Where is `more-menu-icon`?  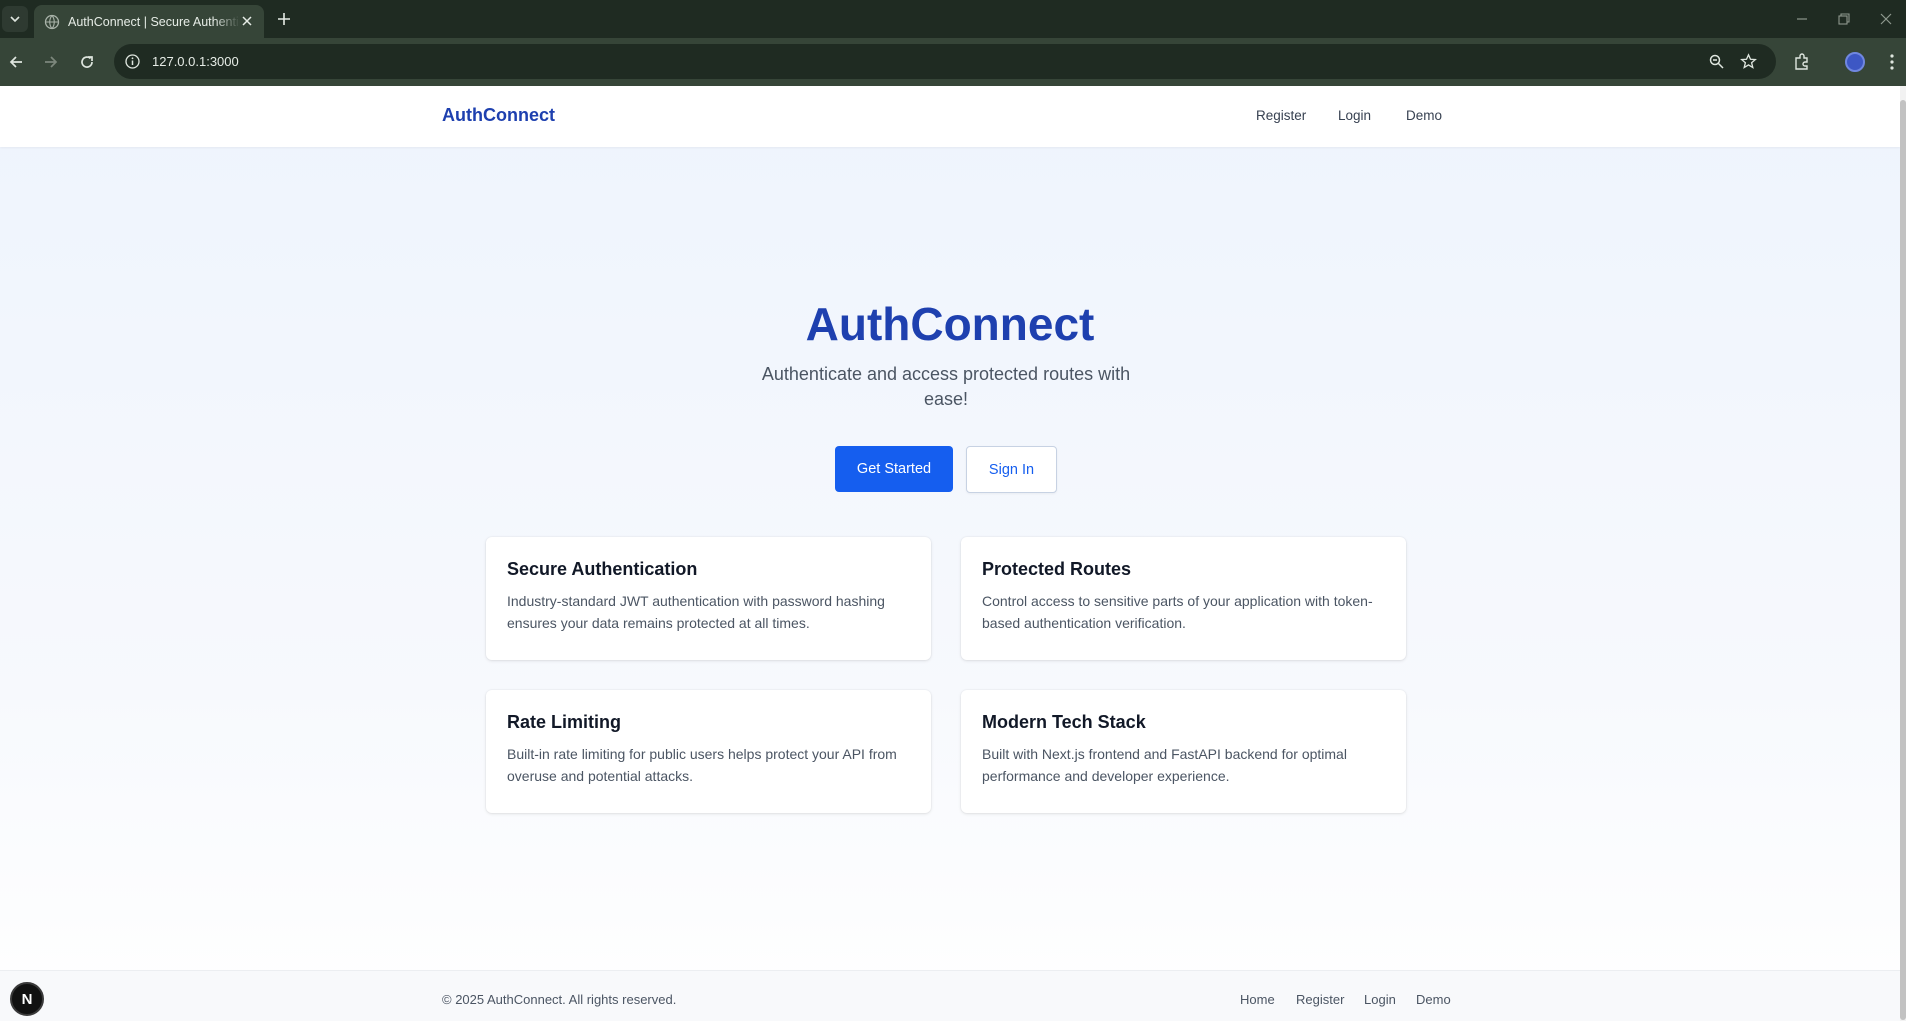 more-menu-icon is located at coordinates (1892, 62).